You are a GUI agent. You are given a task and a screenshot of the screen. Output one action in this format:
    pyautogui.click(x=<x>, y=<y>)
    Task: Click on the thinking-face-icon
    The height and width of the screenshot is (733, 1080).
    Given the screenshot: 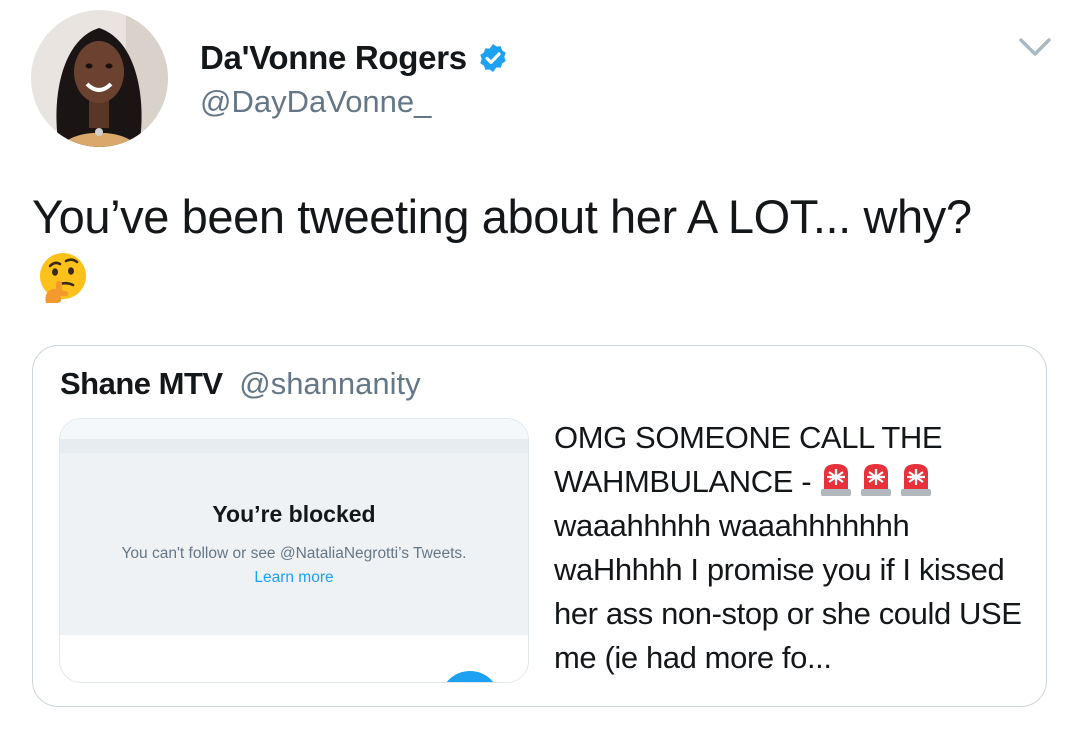 What is the action you would take?
    pyautogui.click(x=63, y=278)
    